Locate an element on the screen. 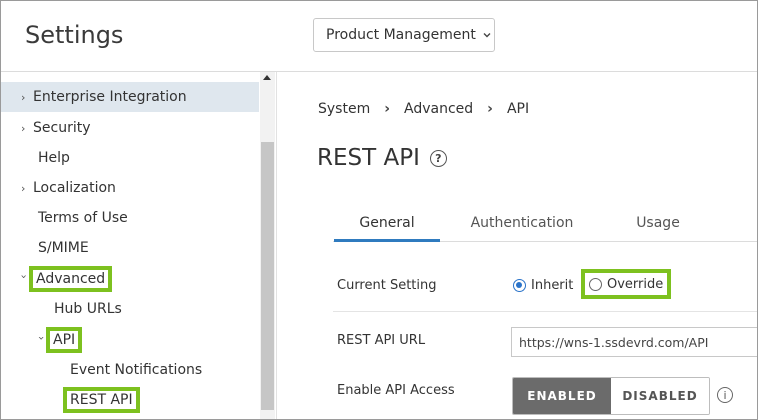 The height and width of the screenshot is (420, 758). radio-inherit-label: Inherit is located at coordinates (552, 285).